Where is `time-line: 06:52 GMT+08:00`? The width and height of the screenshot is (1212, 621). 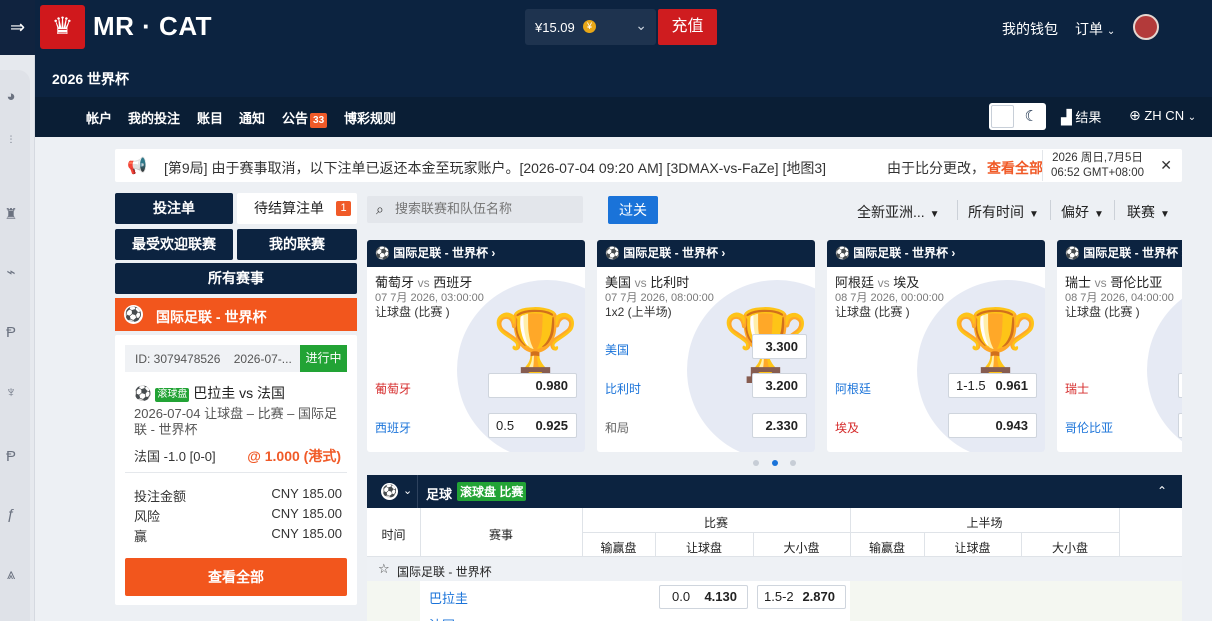 time-line: 06:52 GMT+08:00 is located at coordinates (1097, 173).